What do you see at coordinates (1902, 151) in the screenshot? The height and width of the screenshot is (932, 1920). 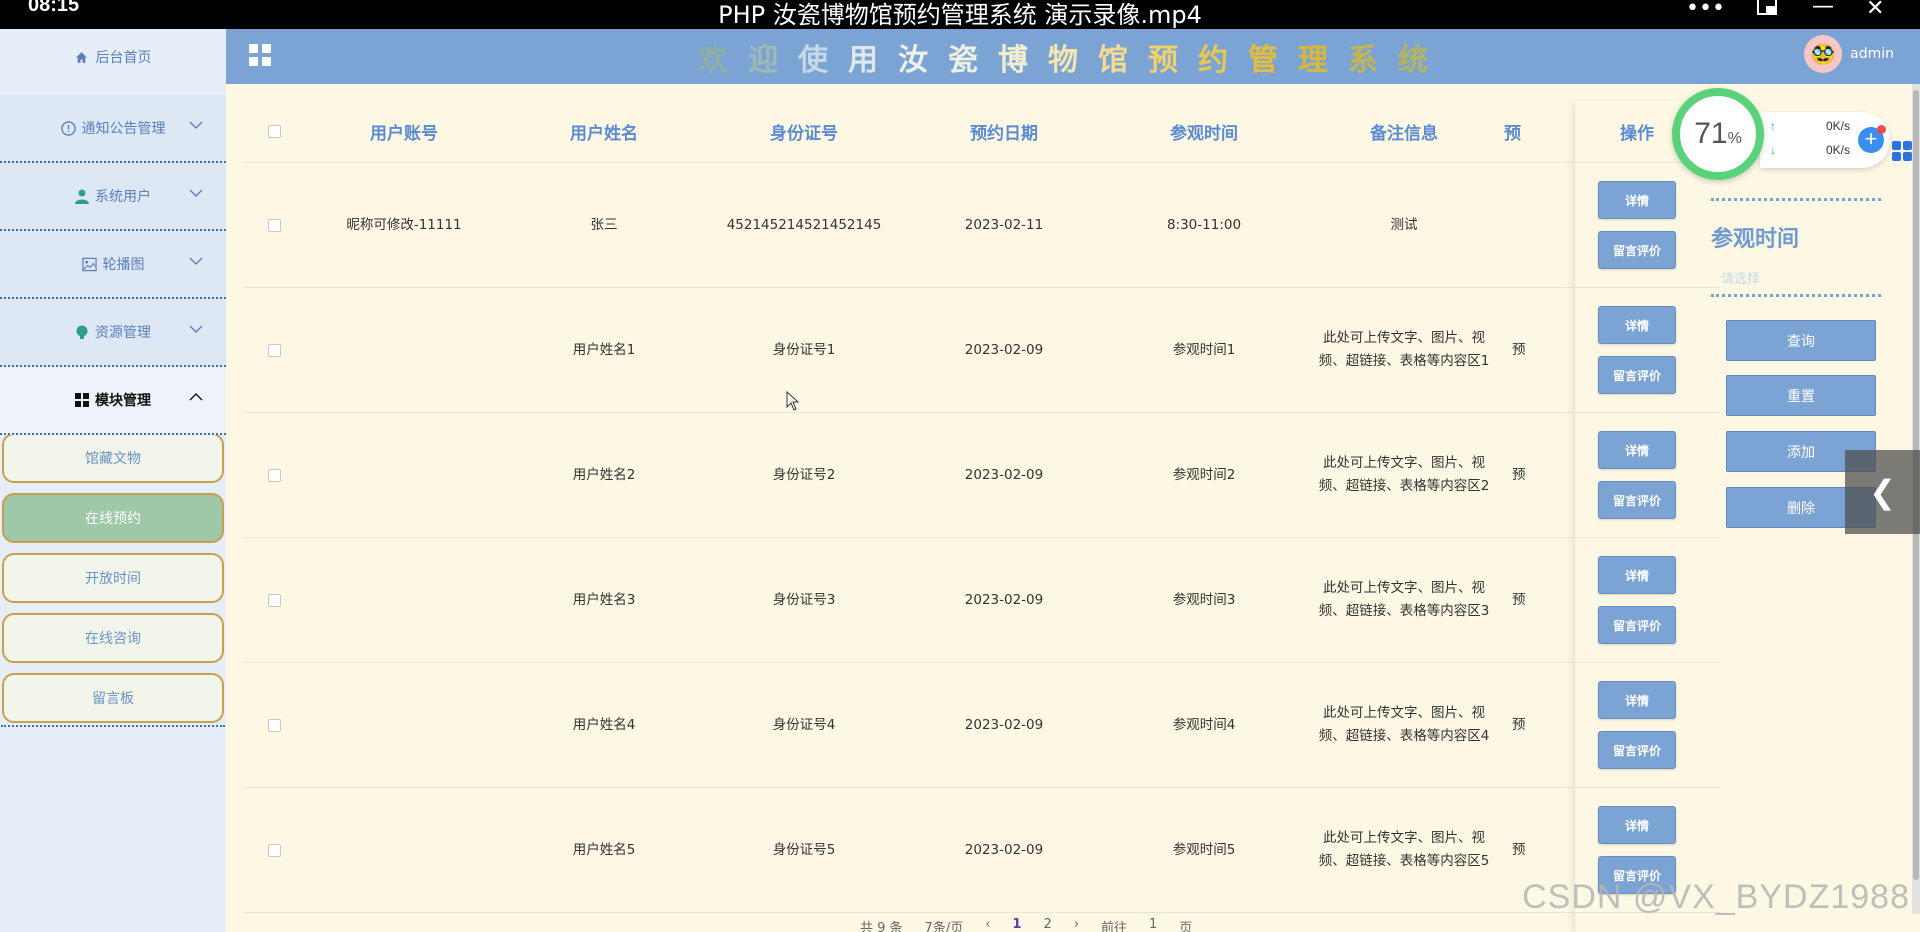 I see `apps-icon` at bounding box center [1902, 151].